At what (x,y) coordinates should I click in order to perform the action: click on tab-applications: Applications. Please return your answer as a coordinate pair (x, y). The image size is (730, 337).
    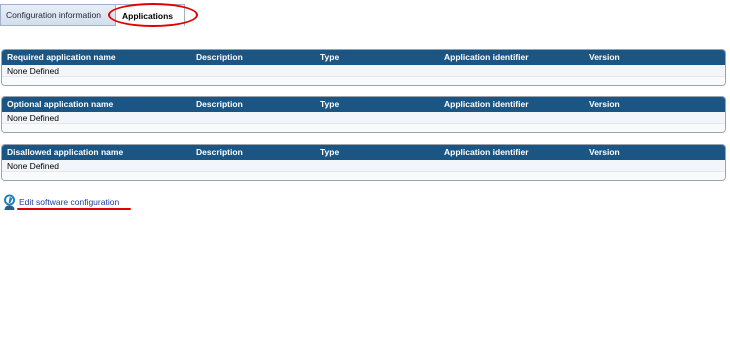
    Looking at the image, I should click on (150, 15).